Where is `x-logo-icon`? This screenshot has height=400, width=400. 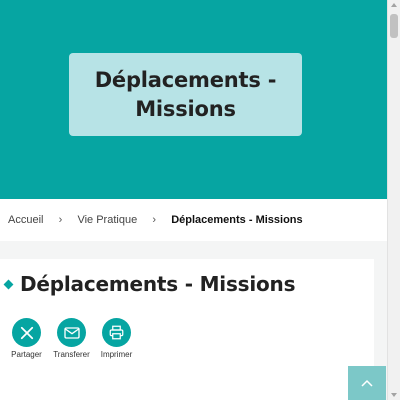
x-logo-icon is located at coordinates (26, 332).